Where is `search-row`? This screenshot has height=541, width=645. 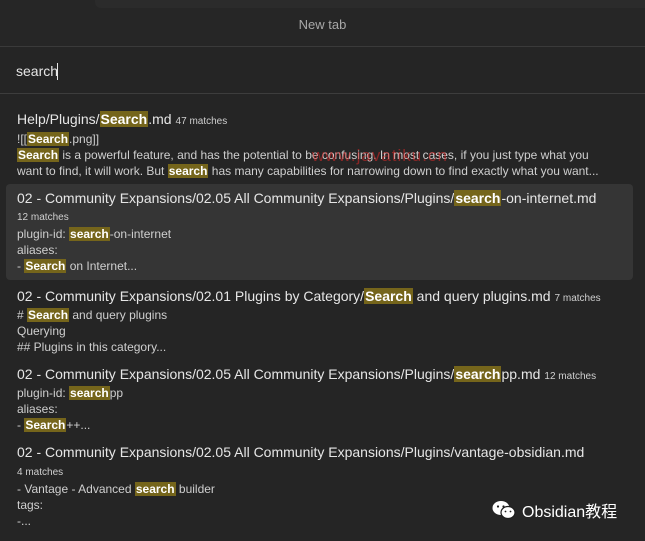
search-row is located at coordinates (322, 70).